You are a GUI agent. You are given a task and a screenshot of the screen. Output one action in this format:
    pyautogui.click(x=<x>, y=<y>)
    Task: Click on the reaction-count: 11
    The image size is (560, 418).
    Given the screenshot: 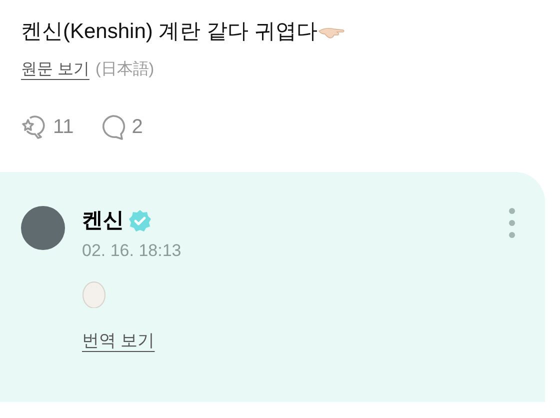 What is the action you would take?
    pyautogui.click(x=63, y=127)
    